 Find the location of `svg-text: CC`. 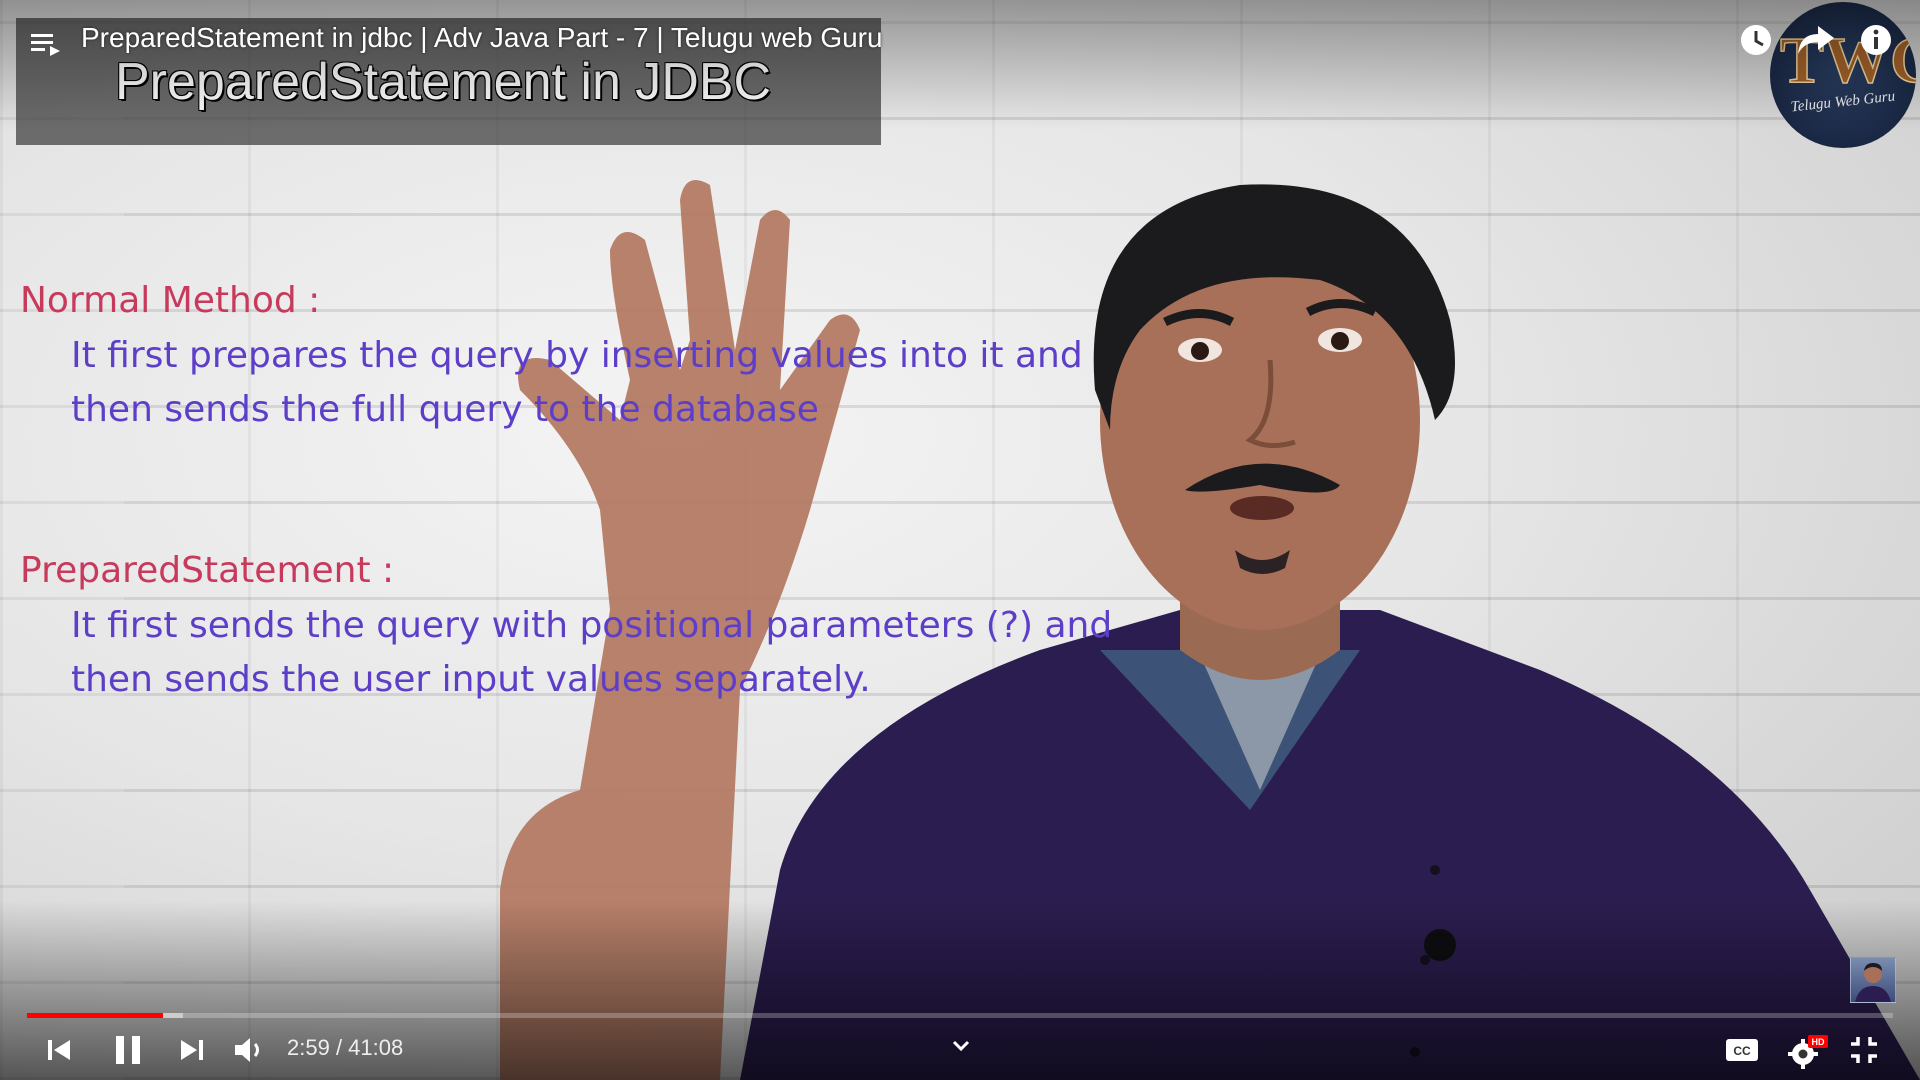

svg-text: CC is located at coordinates (1742, 1051).